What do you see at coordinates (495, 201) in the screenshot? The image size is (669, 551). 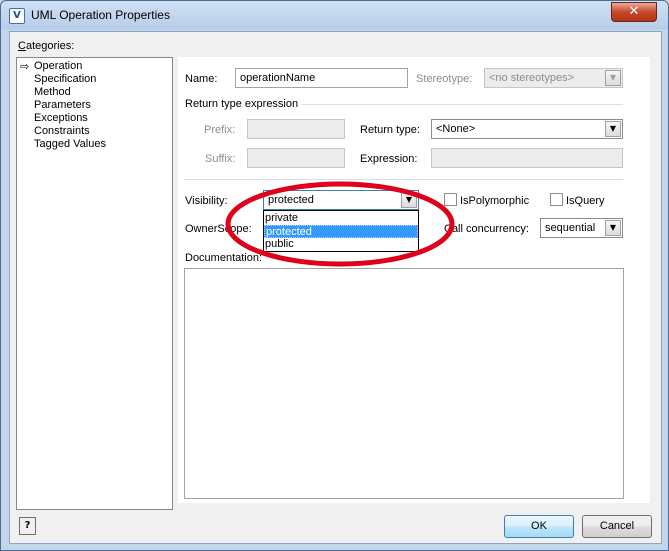 I see `is-polymorphic-label: IsPolymorphic` at bounding box center [495, 201].